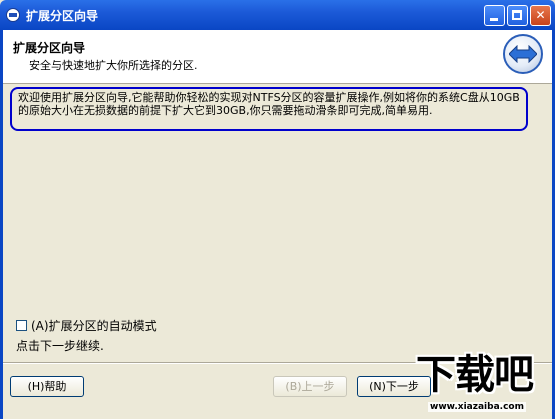 The height and width of the screenshot is (419, 555). I want to click on auto-mode-option: (A)扩展分区的自动模式, so click(86, 325).